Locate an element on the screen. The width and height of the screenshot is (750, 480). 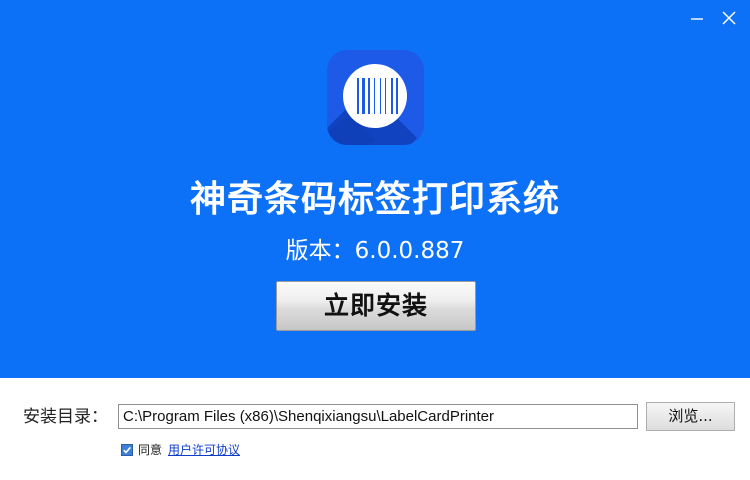
license-agreement-link: 用户许可协议 is located at coordinates (204, 450).